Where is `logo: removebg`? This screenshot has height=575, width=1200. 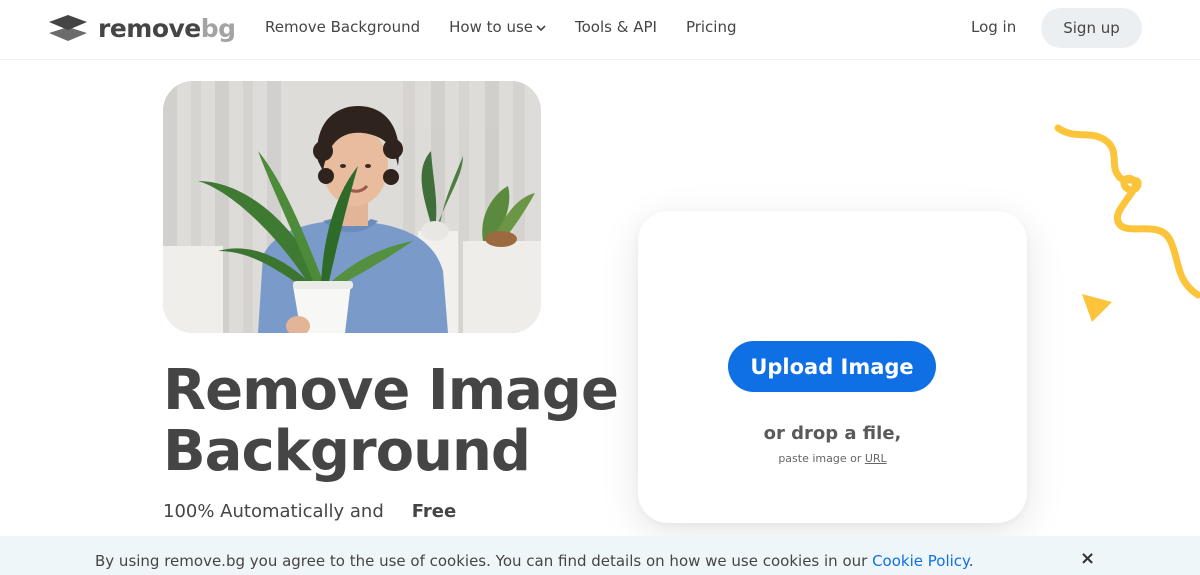
logo: removebg is located at coordinates (142, 28).